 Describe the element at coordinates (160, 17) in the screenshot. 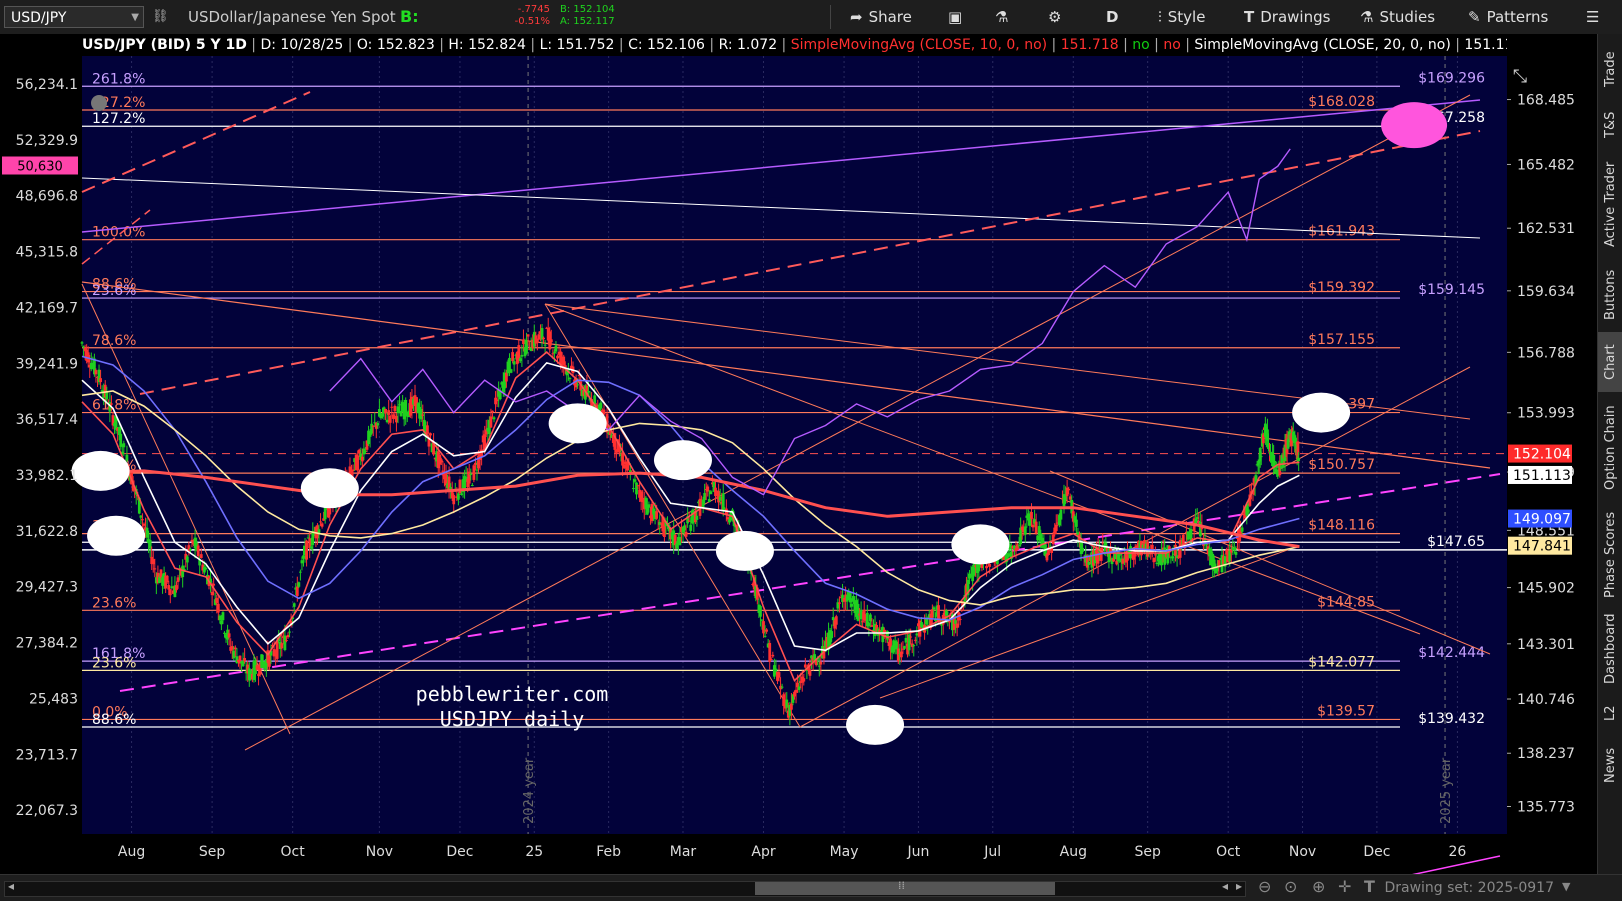

I see `link-icon: ⛓` at that location.